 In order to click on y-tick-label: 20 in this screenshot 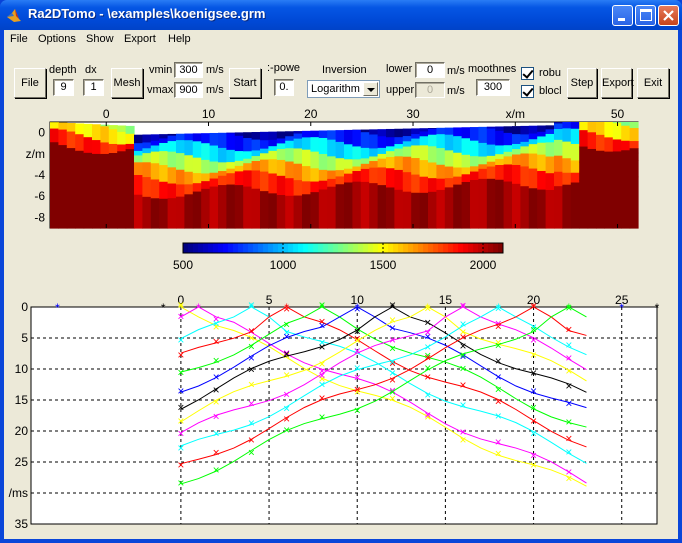, I will do `click(22, 431)`.